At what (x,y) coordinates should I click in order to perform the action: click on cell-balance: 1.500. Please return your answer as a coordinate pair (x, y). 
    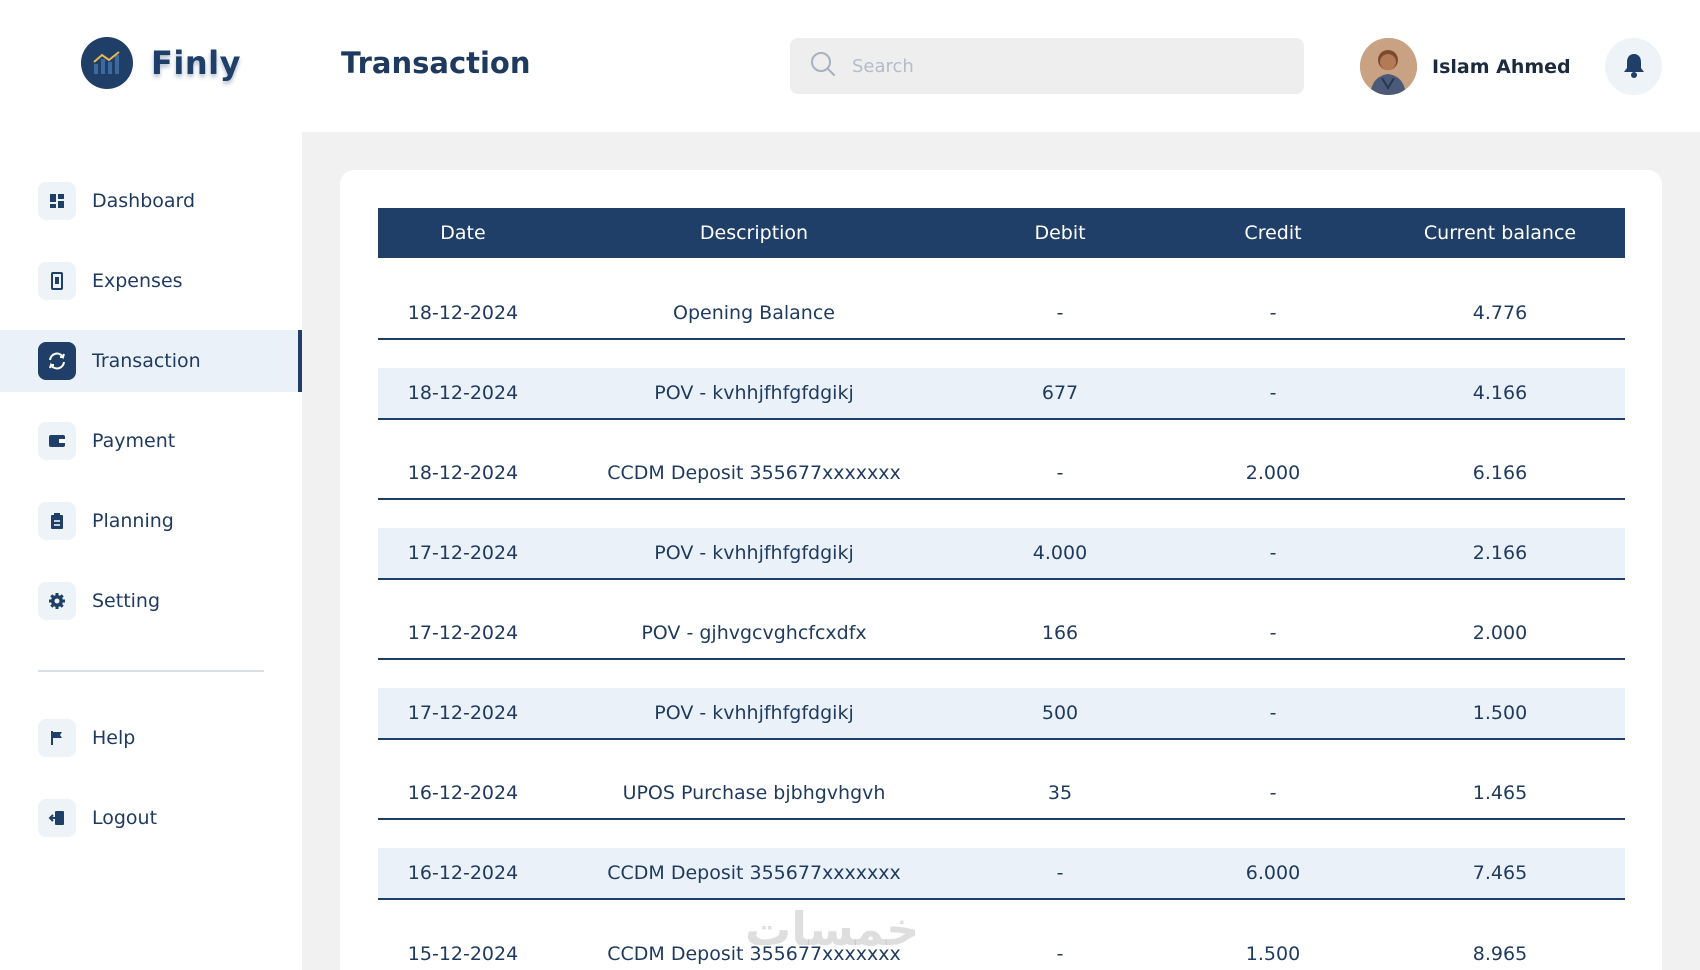
    Looking at the image, I should click on (1500, 713).